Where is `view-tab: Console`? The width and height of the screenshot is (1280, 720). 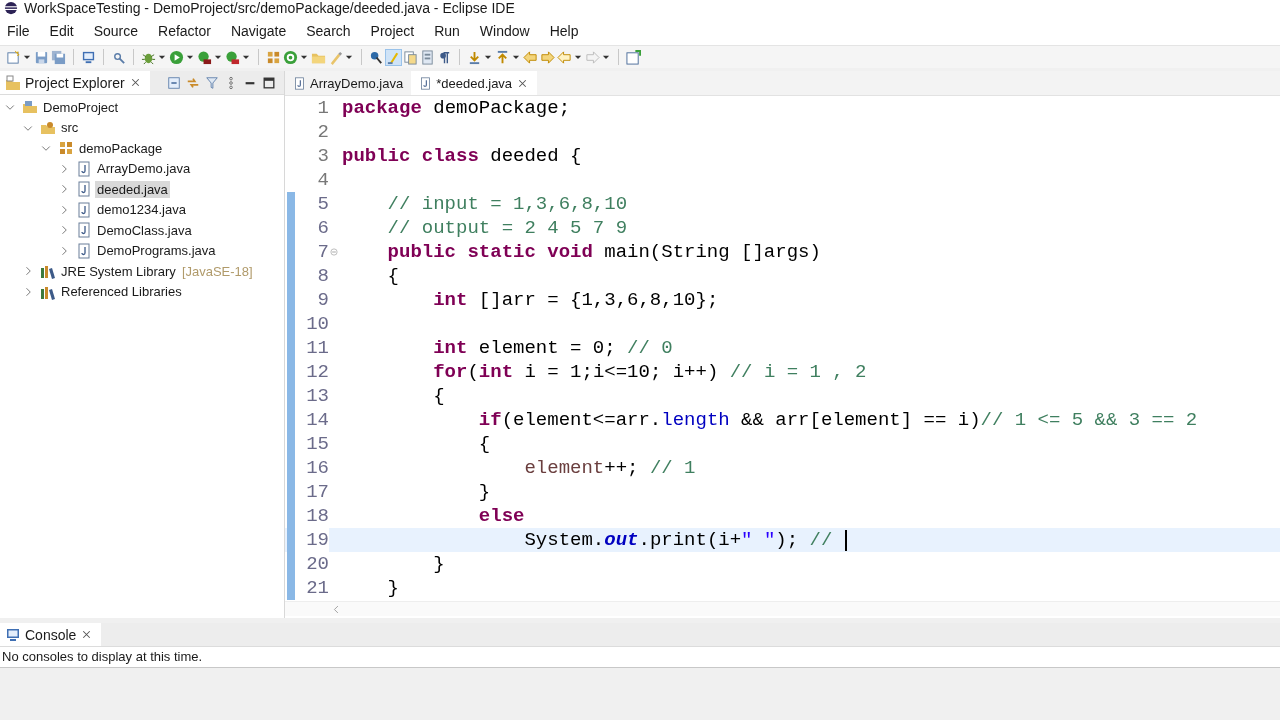
view-tab: Console is located at coordinates (51, 634).